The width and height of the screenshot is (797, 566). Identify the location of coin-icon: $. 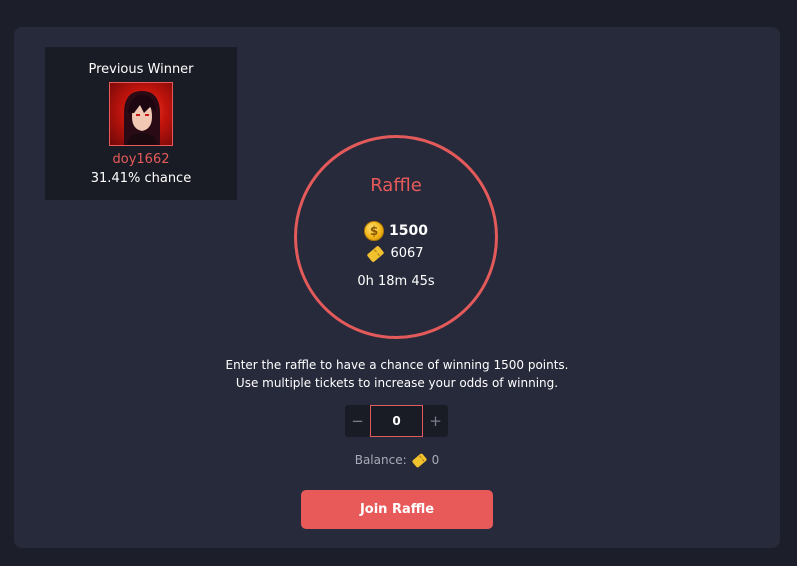
(374, 231).